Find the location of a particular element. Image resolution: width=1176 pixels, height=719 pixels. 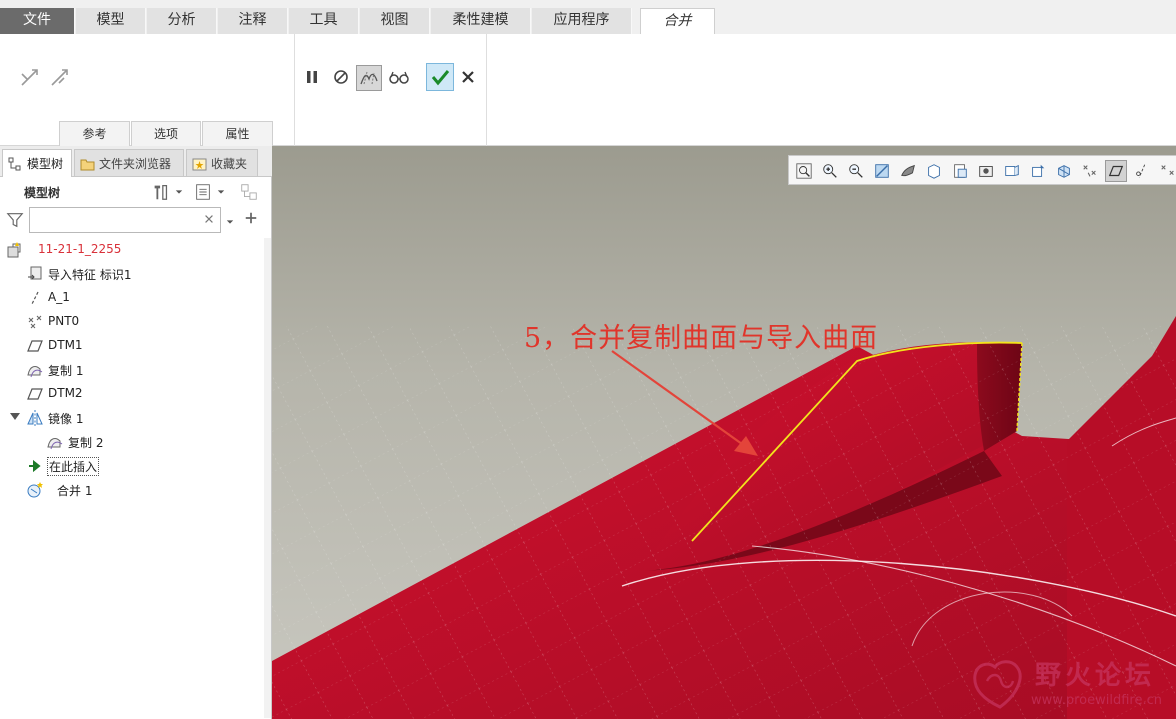

tab-tools: 工具 is located at coordinates (324, 21).